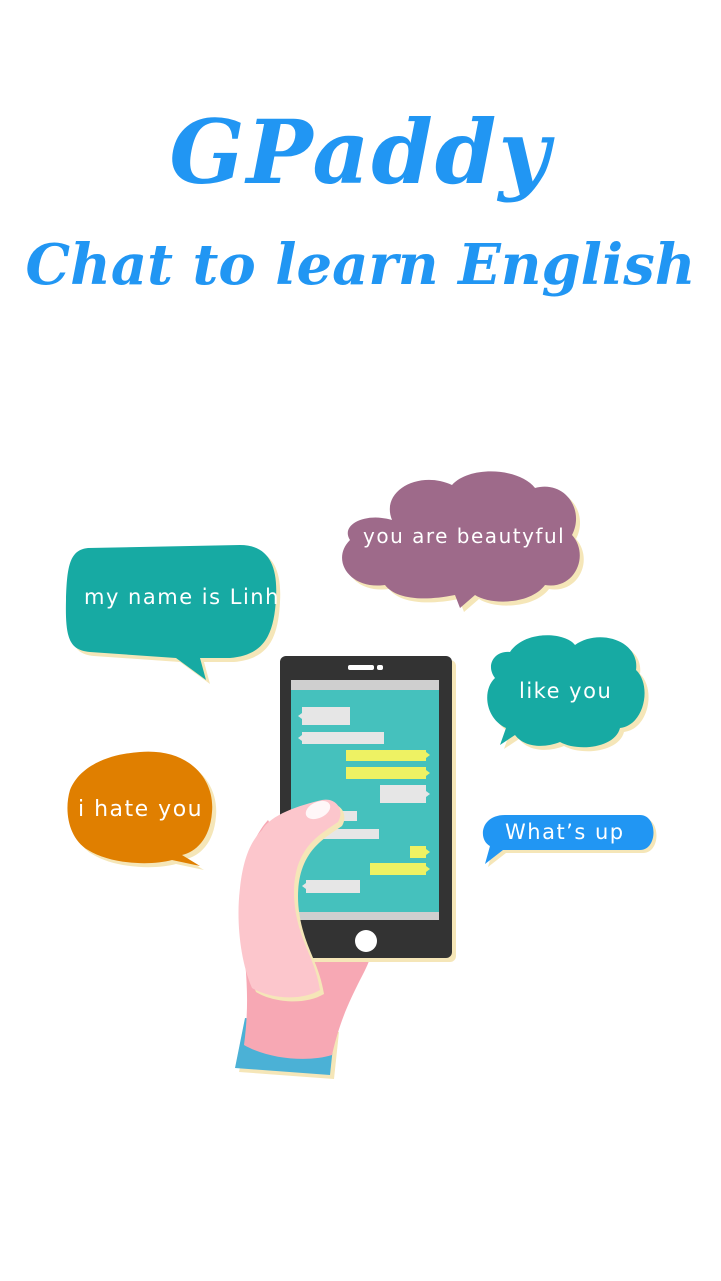  I want to click on bubble-text-i-hate-you: i hate you, so click(141, 809).